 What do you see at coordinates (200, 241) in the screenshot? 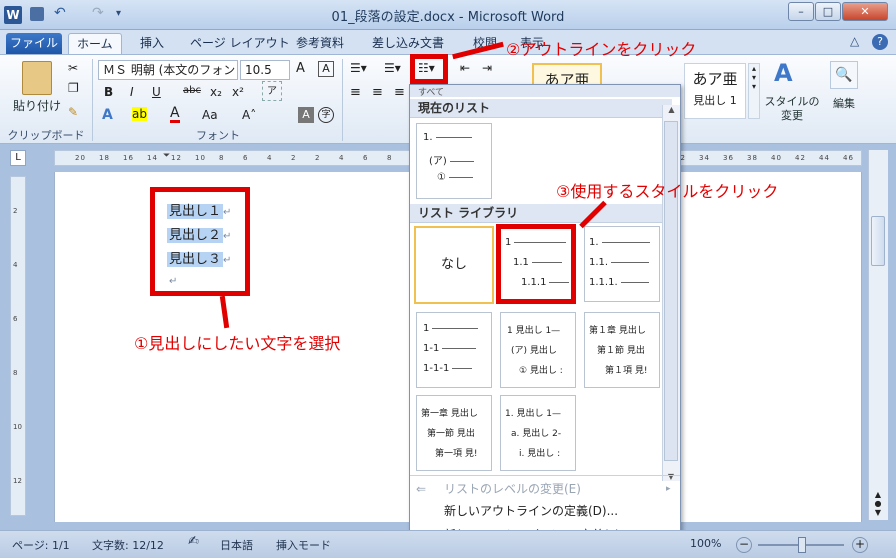
I see `selection-highlight-box` at bounding box center [200, 241].